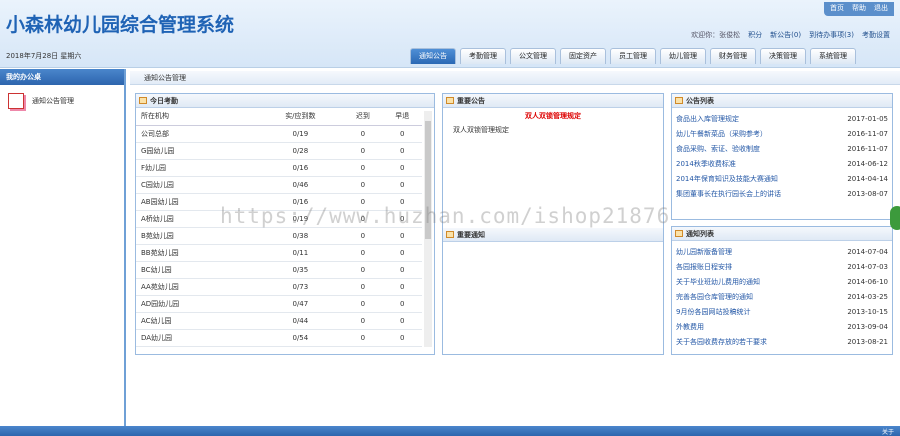 This screenshot has height=436, width=900. I want to click on important-notice-title: 重要通知, so click(553, 235).